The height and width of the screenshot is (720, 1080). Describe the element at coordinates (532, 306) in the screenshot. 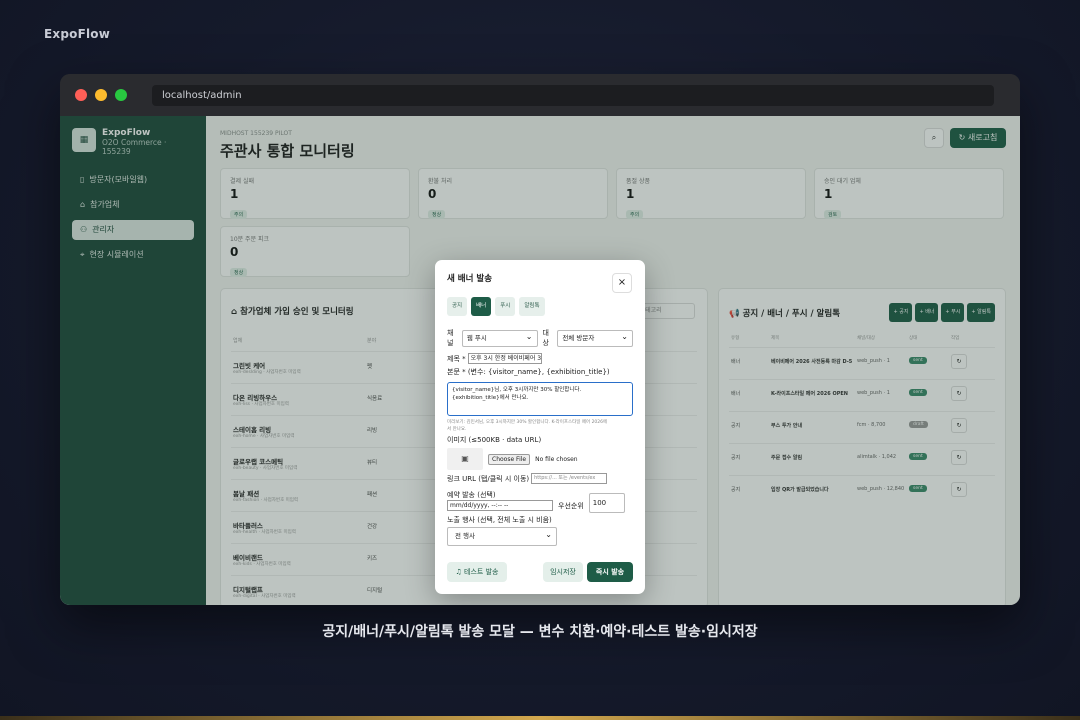

I see `tab-alimtalk: 알림톡` at that location.